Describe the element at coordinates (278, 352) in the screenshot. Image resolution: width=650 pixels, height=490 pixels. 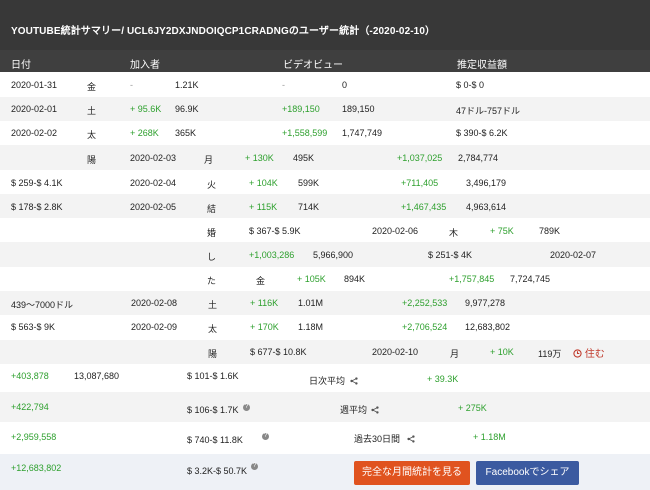
I see `table-cell: $ 677-$ 10.8K` at that location.